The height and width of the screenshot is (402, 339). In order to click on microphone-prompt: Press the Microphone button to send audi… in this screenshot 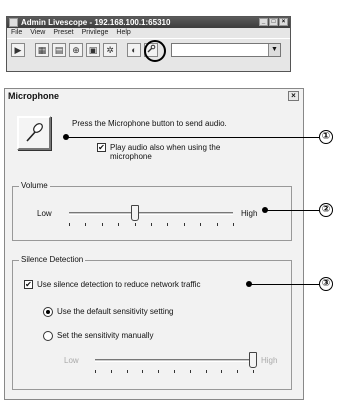, I will do `click(149, 123)`.